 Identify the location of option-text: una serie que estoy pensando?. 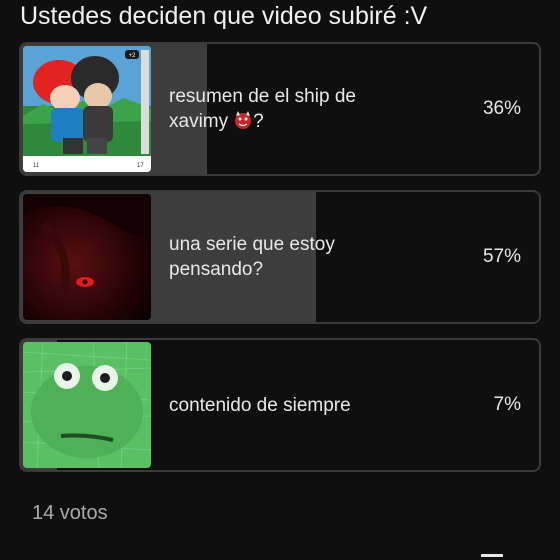
(252, 257).